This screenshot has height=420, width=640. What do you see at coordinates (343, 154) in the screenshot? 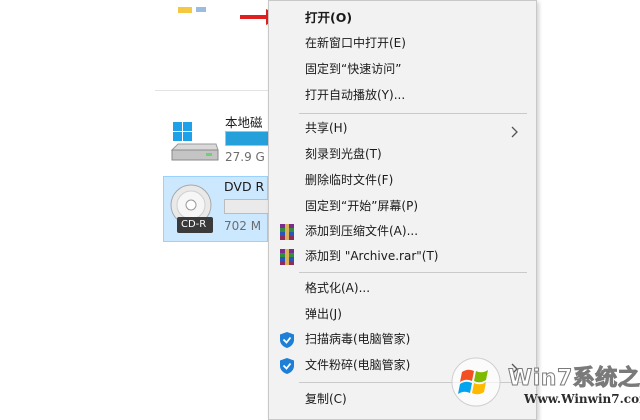
I see `menu-item-label: 刻录到光盘(T)` at bounding box center [343, 154].